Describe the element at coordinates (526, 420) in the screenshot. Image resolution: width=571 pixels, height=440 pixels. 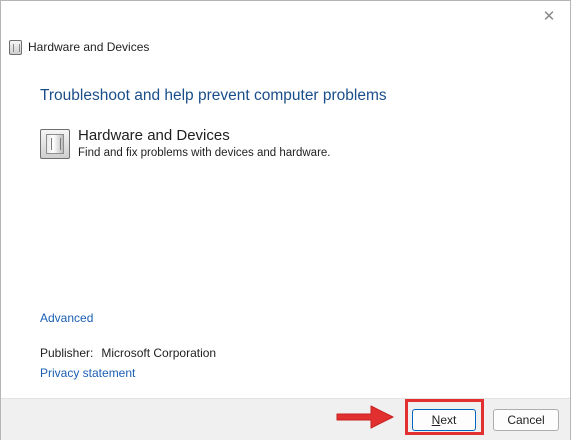
I see `cancel-button: Cancel` at that location.